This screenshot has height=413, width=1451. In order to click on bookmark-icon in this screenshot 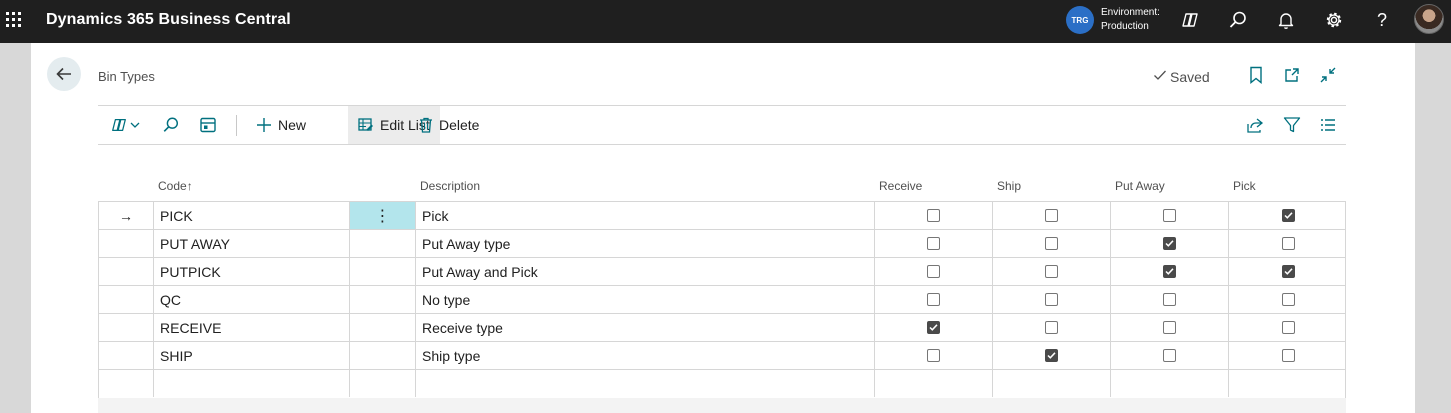, I will do `click(1256, 75)`.